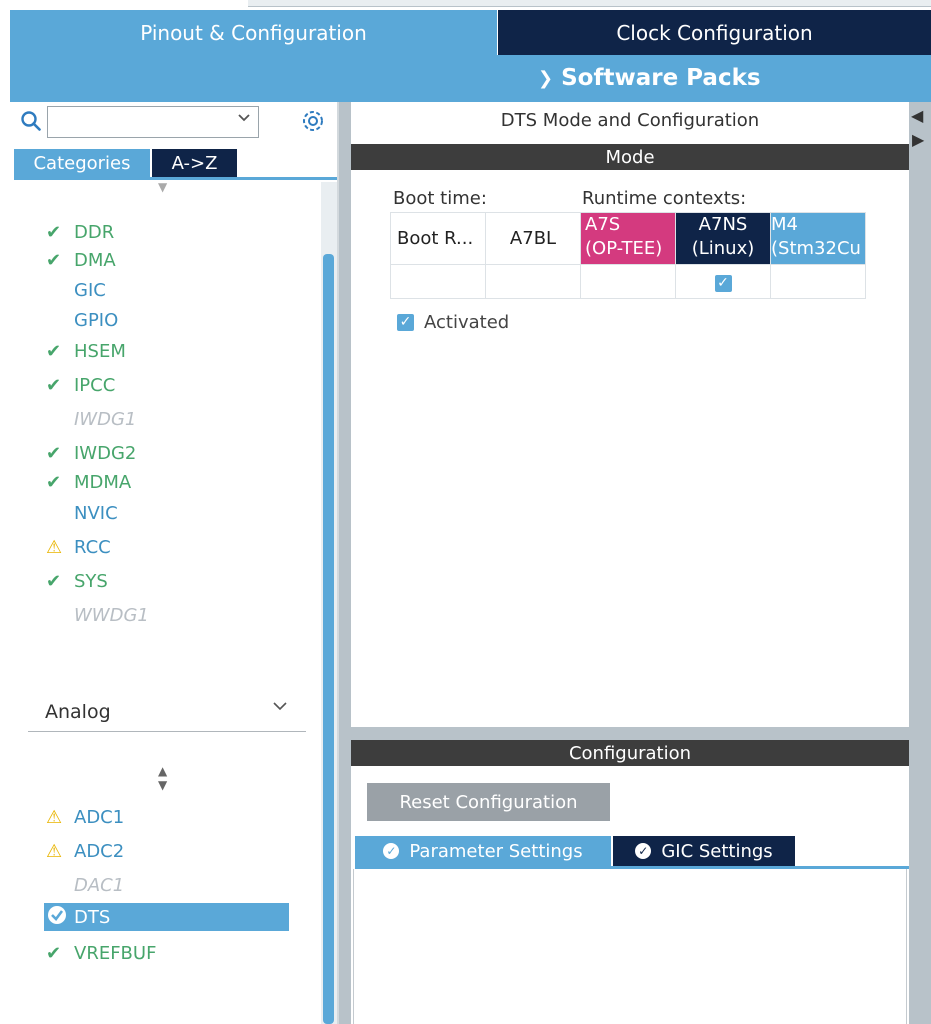 The width and height of the screenshot is (931, 1024). Describe the element at coordinates (630, 753) in the screenshot. I see `configuration-section-header: Configuration` at that location.